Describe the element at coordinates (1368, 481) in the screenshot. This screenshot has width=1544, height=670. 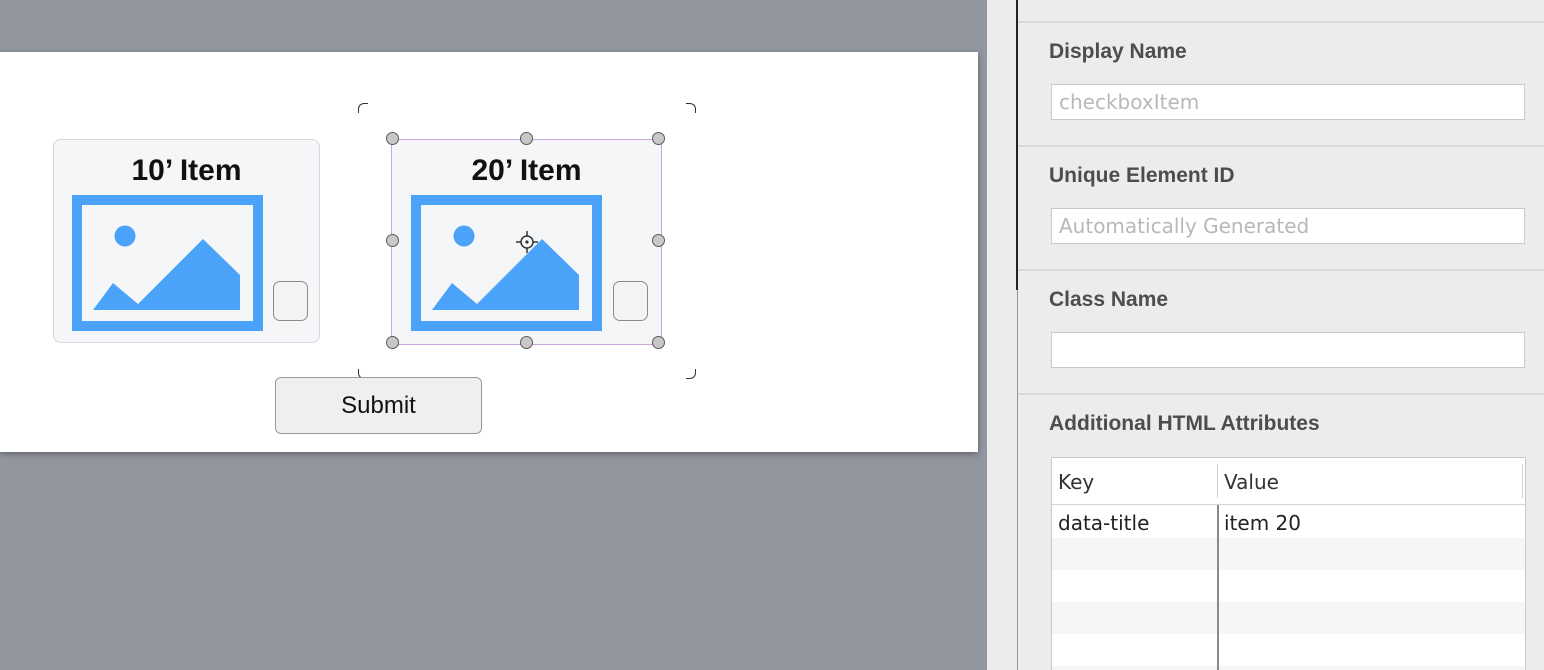
I see `column-header-value: Value` at that location.